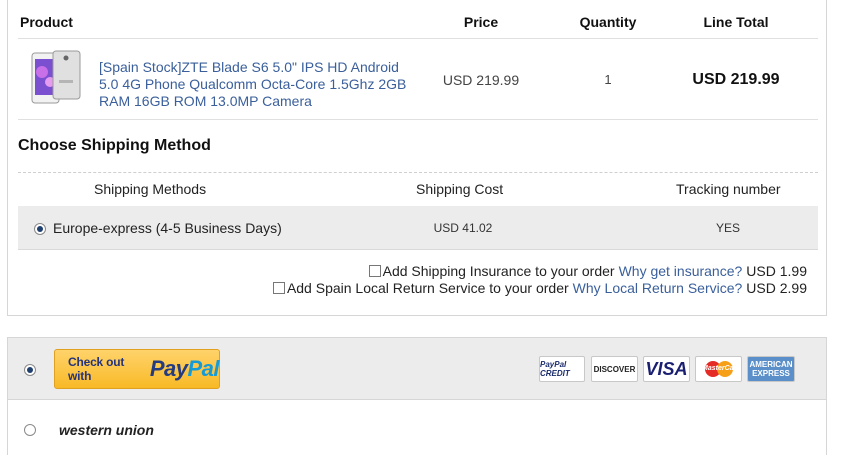 This screenshot has height=455, width=853. Describe the element at coordinates (96, 369) in the screenshot. I see `paypal-button-text: Check out with` at that location.